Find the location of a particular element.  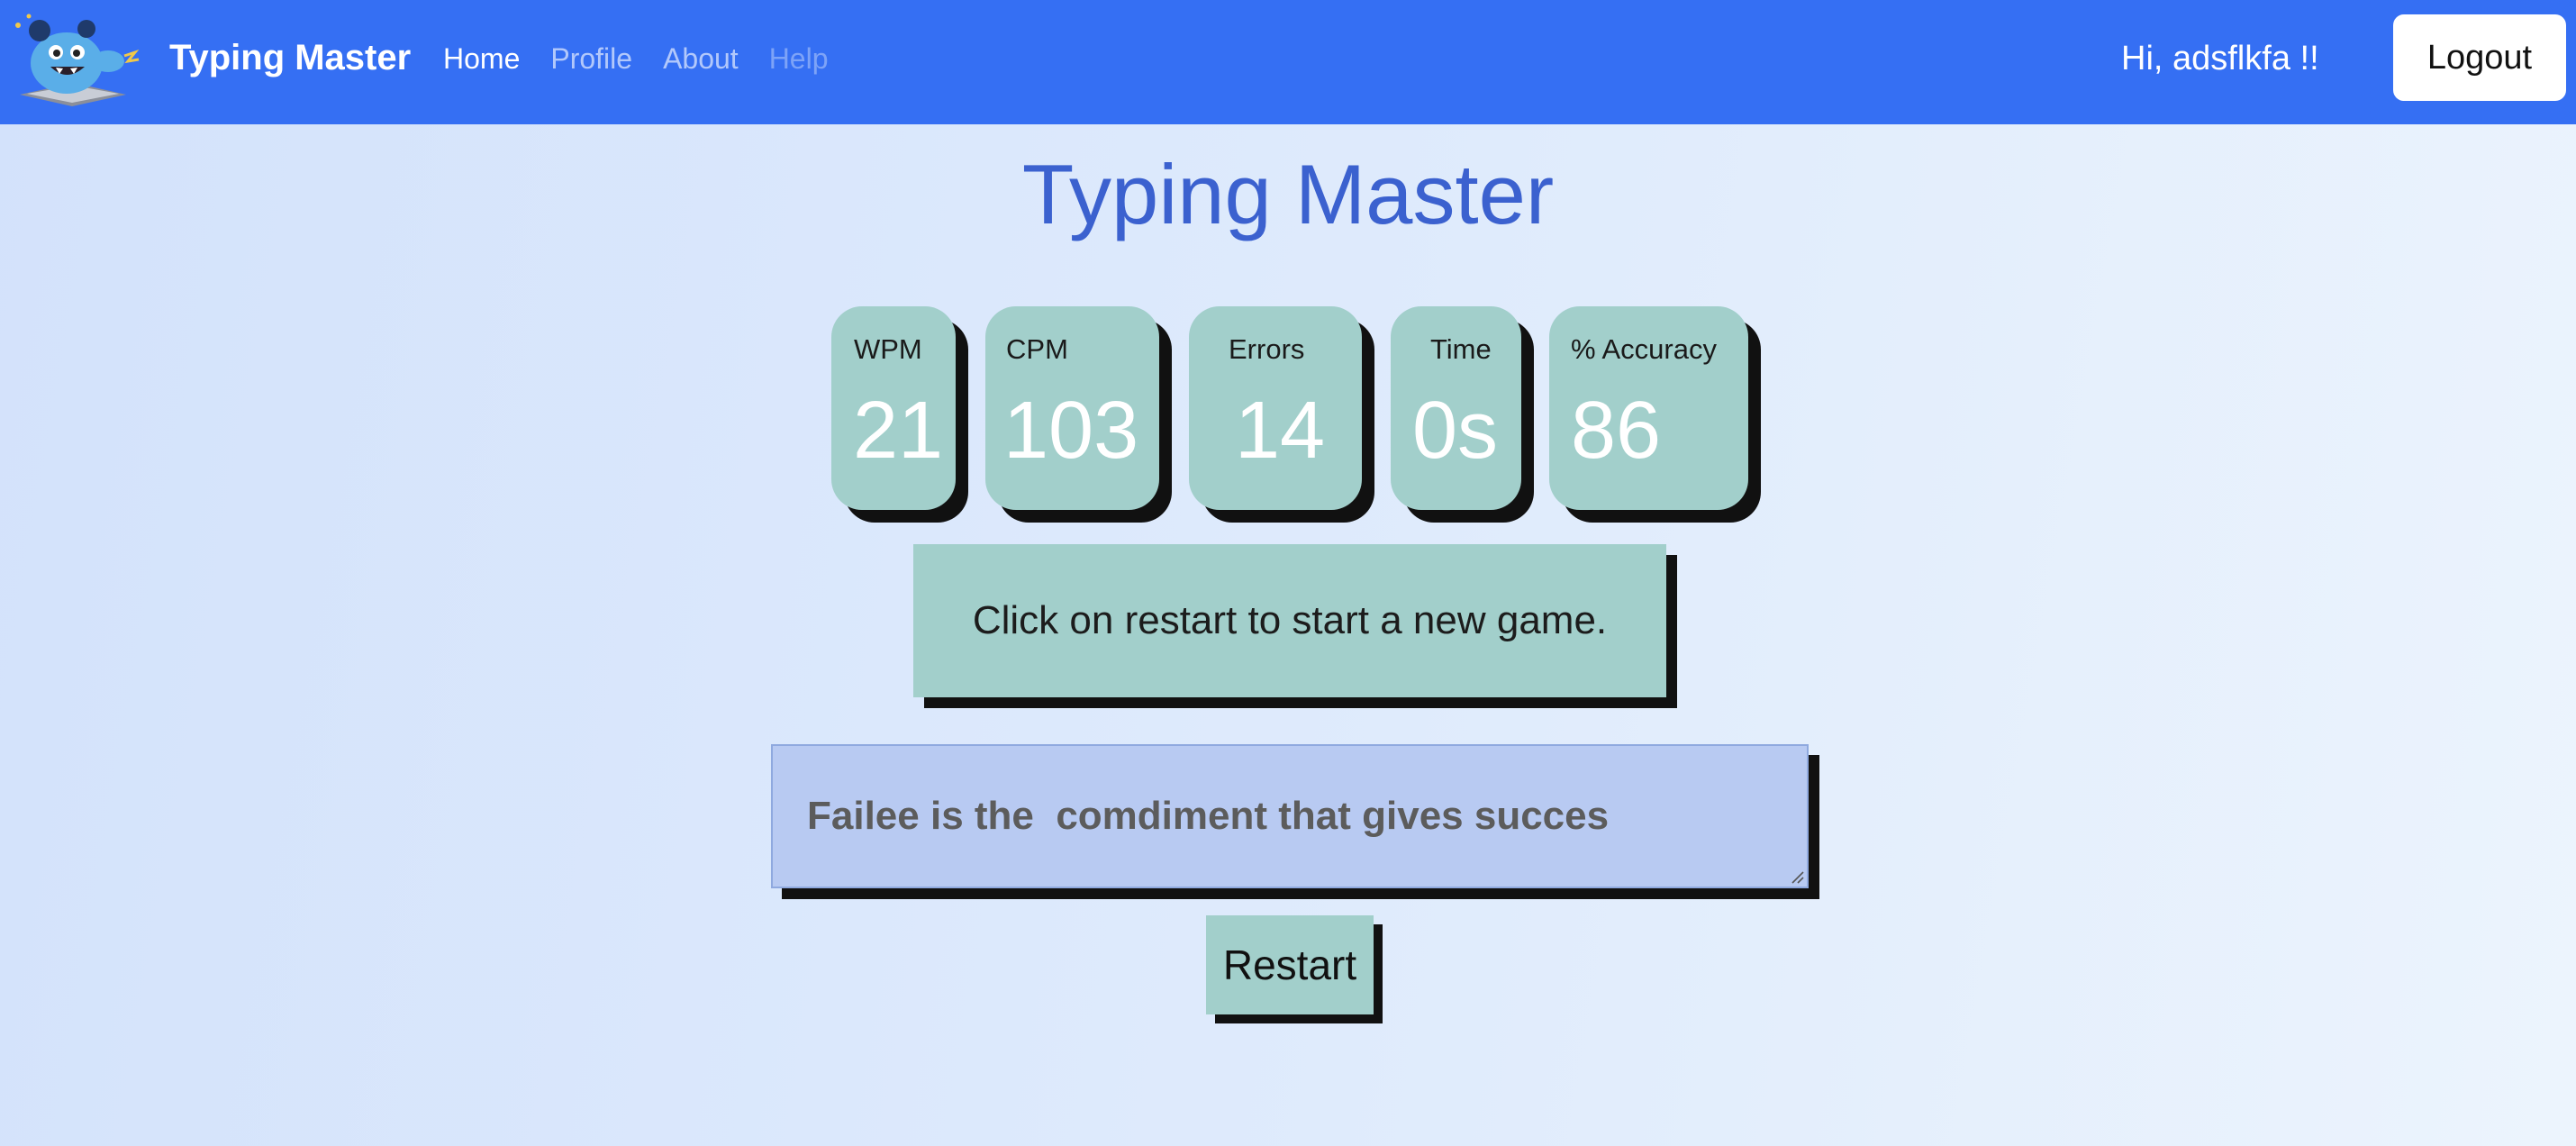

wpm-value: 21 is located at coordinates (898, 431).